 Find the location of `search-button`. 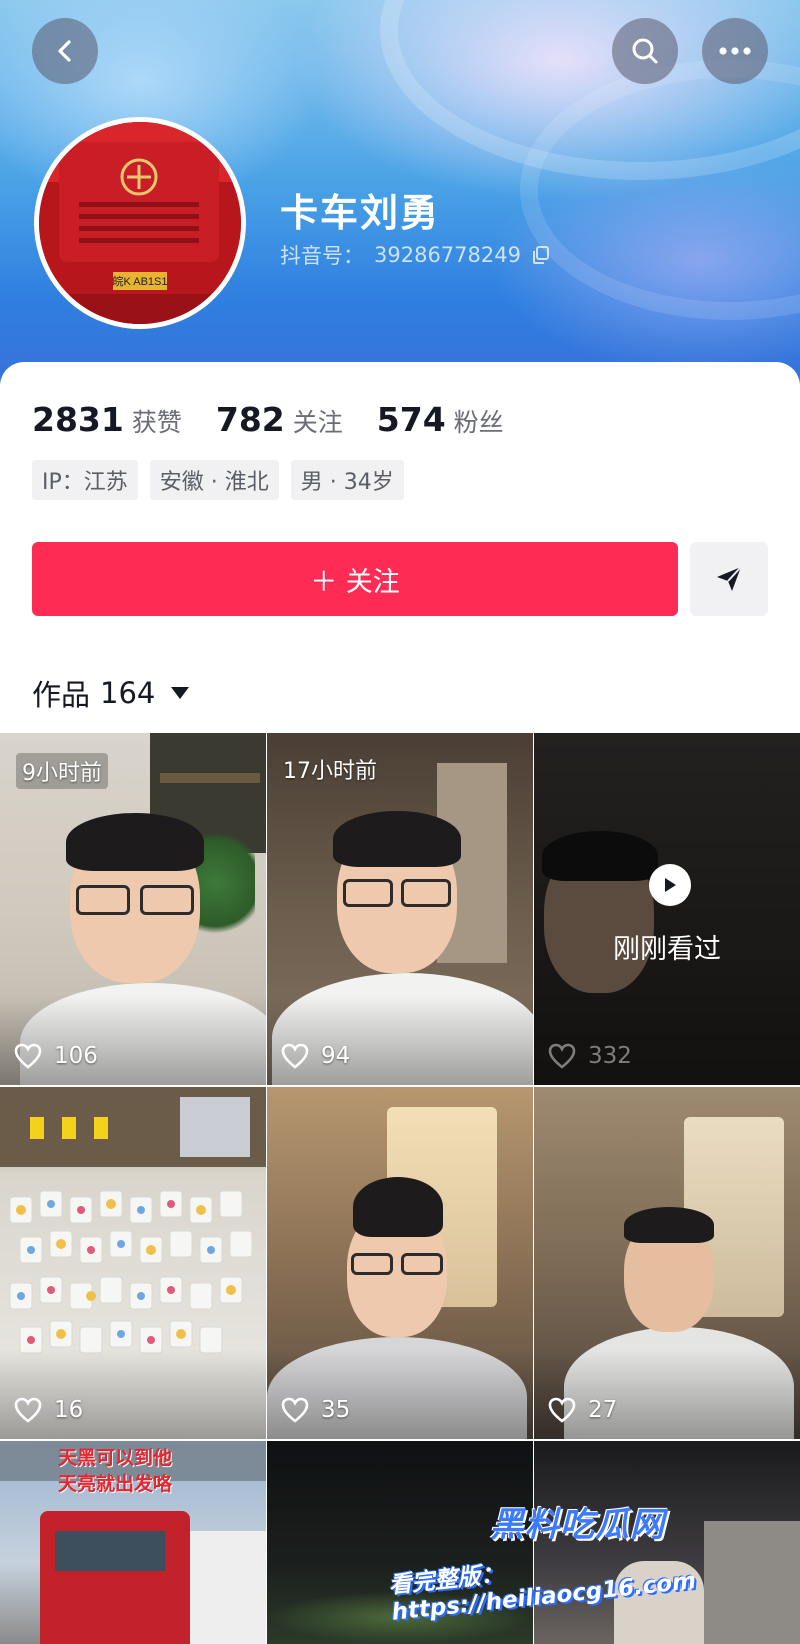

search-button is located at coordinates (645, 51).